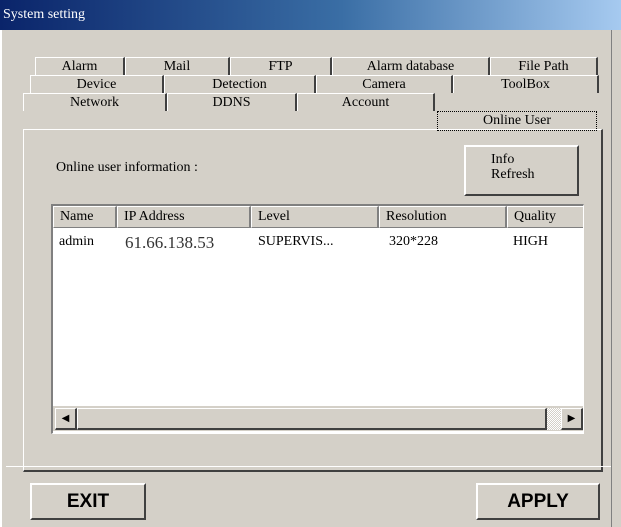 The height and width of the screenshot is (527, 621). I want to click on apply-button: APPLY, so click(538, 501).